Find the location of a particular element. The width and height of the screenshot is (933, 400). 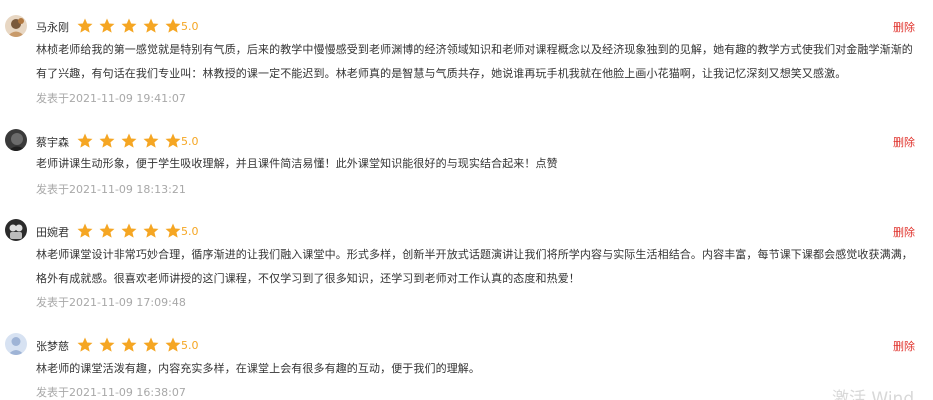

user-name: 蔡宇森 is located at coordinates (52, 142).